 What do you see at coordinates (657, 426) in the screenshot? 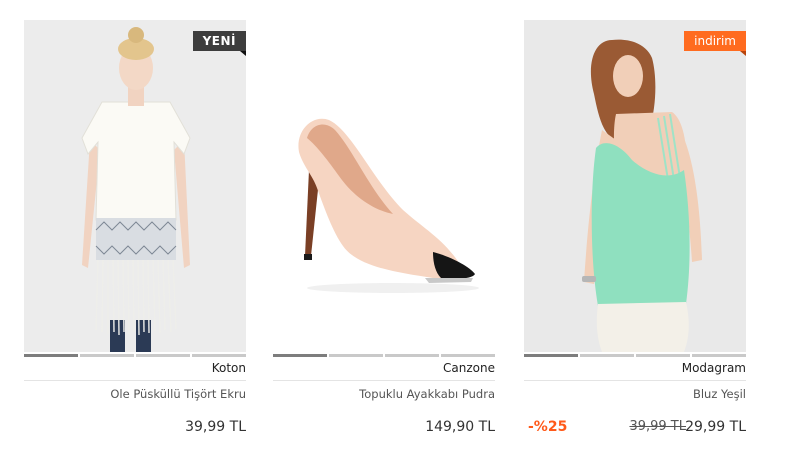
I see `old-price: 39,99 TL` at bounding box center [657, 426].